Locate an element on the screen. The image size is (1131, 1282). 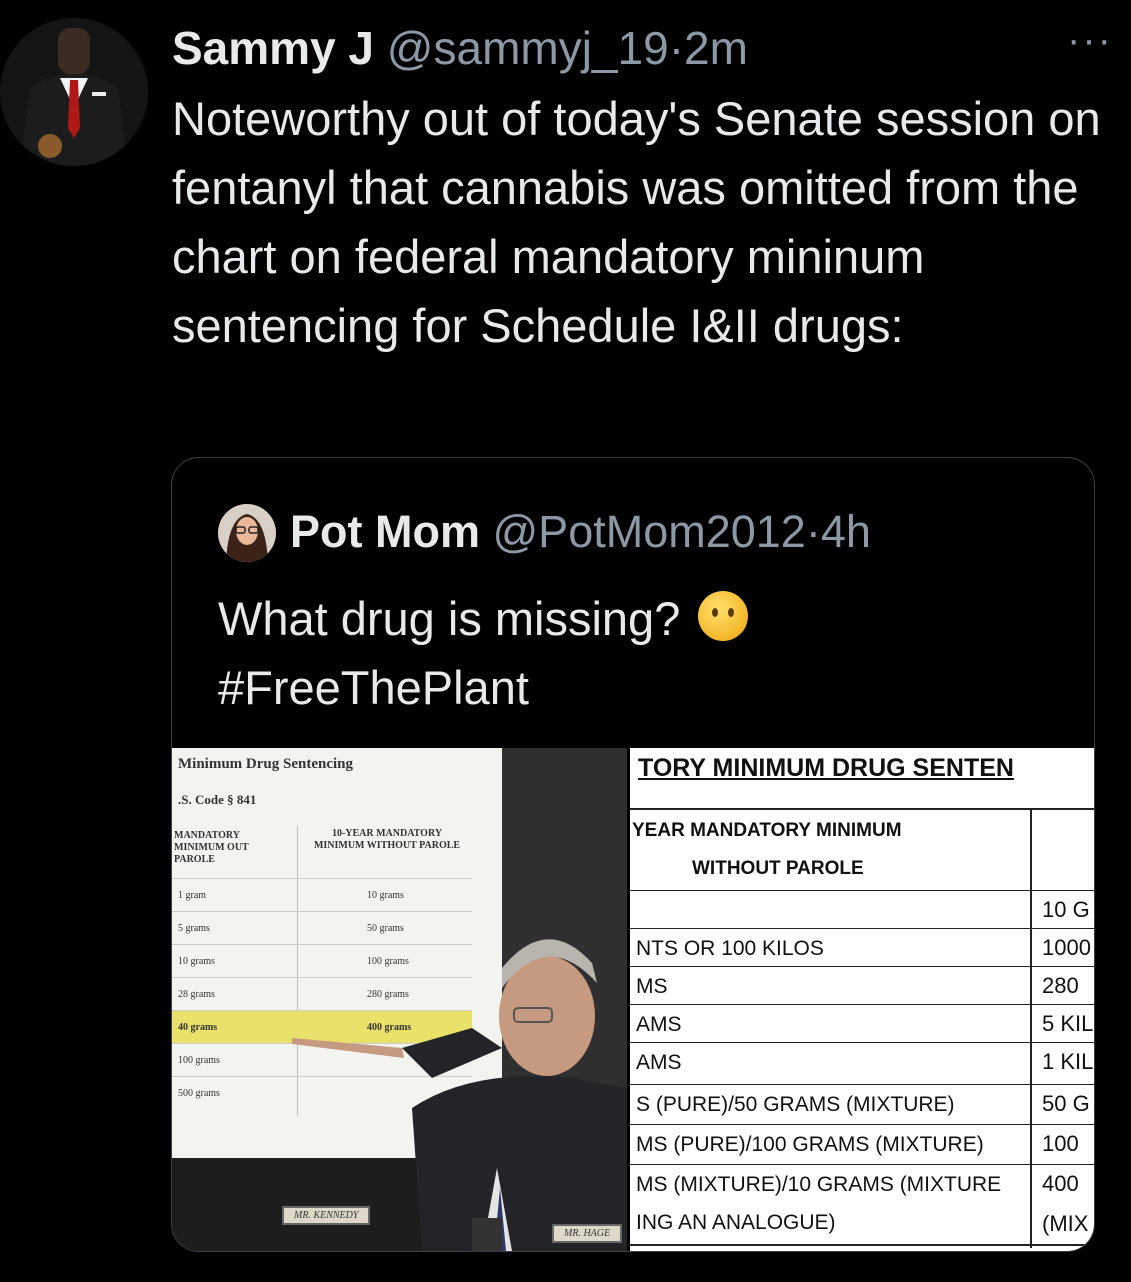
avatar-image is located at coordinates (74, 92).